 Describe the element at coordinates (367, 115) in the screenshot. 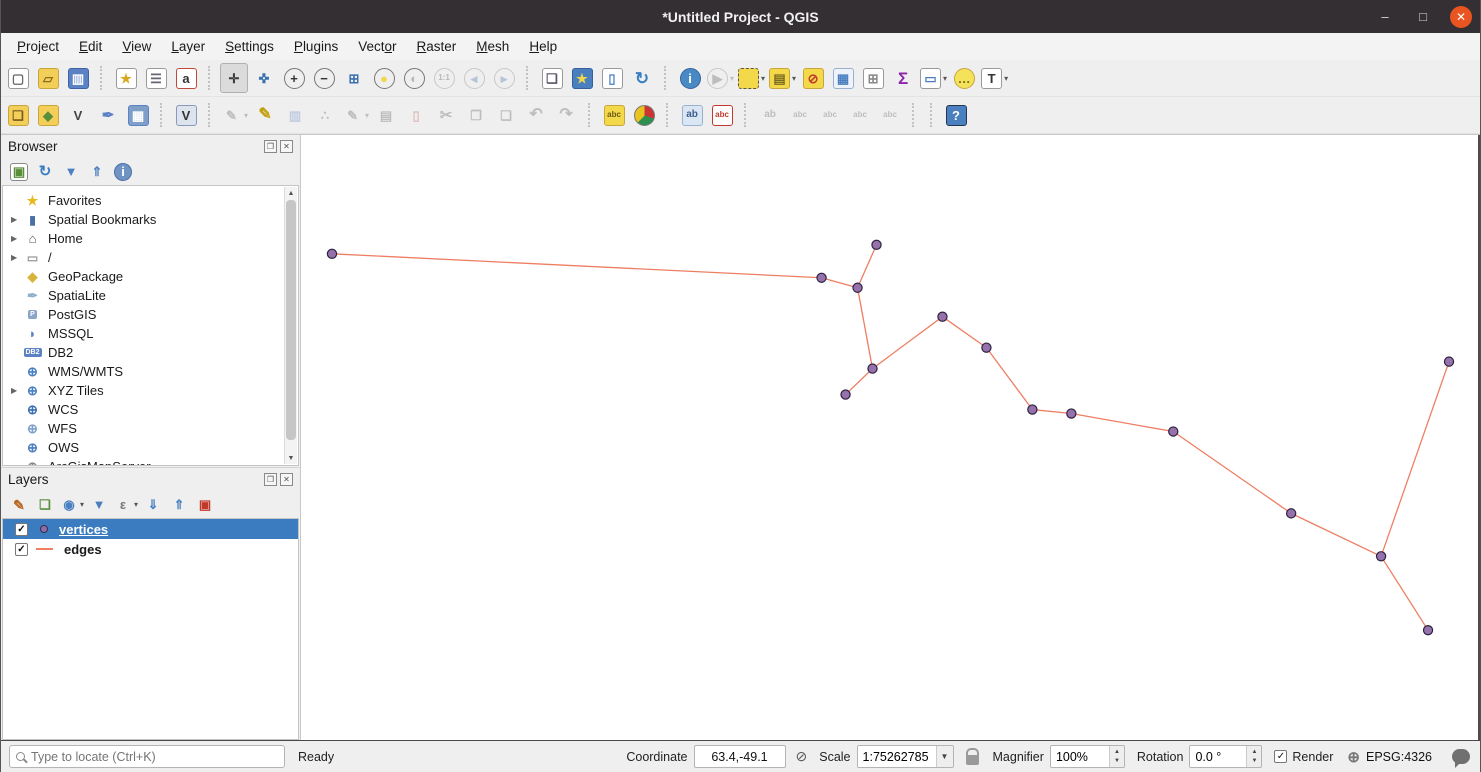

I see `vertex-tool-dropdown-icon: ▾` at that location.